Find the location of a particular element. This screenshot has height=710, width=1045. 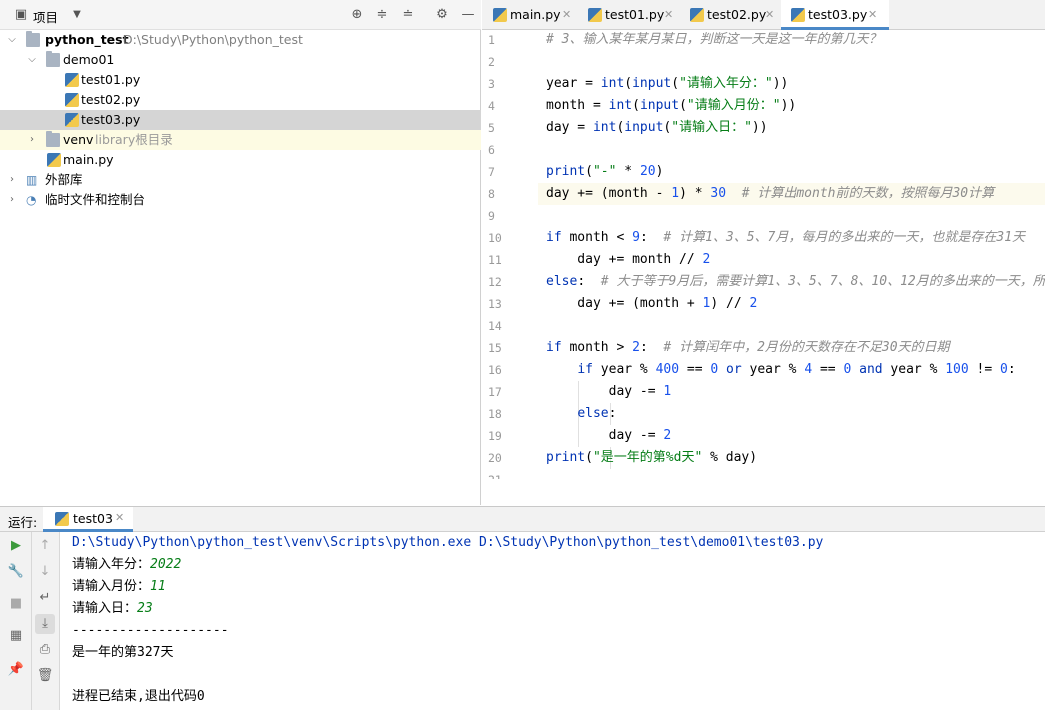

line-number: 7 is located at coordinates (491, 172).